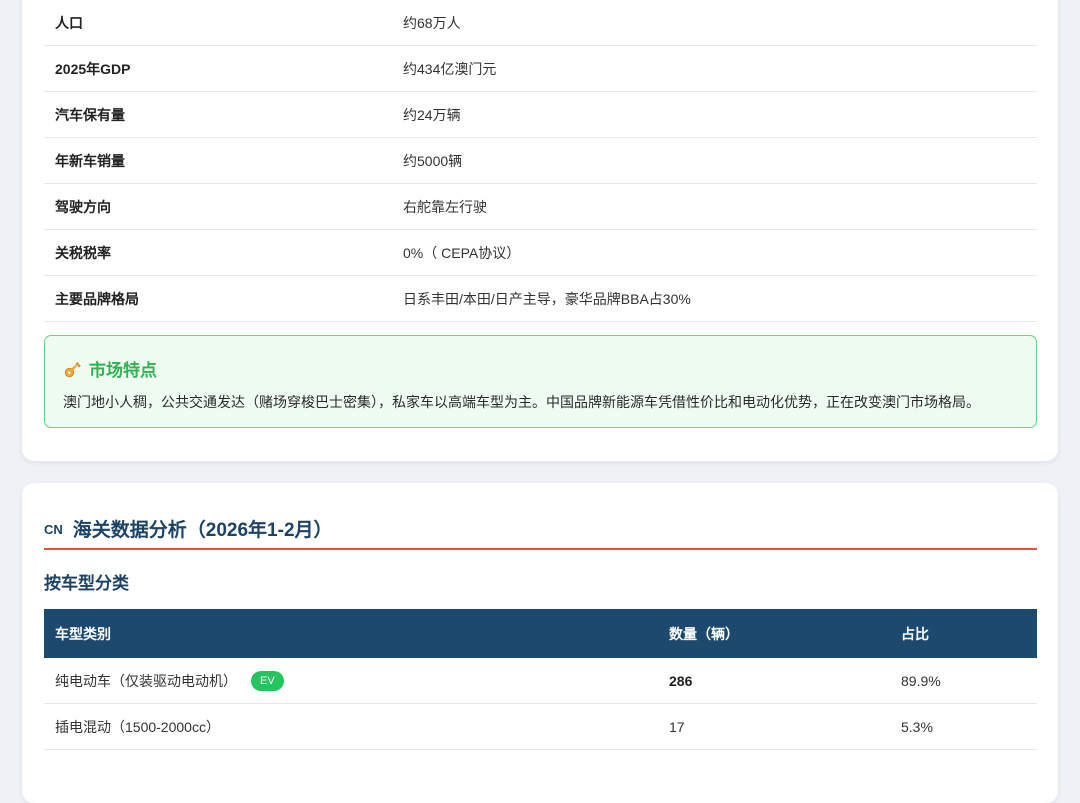 The width and height of the screenshot is (1080, 803). Describe the element at coordinates (921, 680) in the screenshot. I see `cell-share: 89.9%` at that location.